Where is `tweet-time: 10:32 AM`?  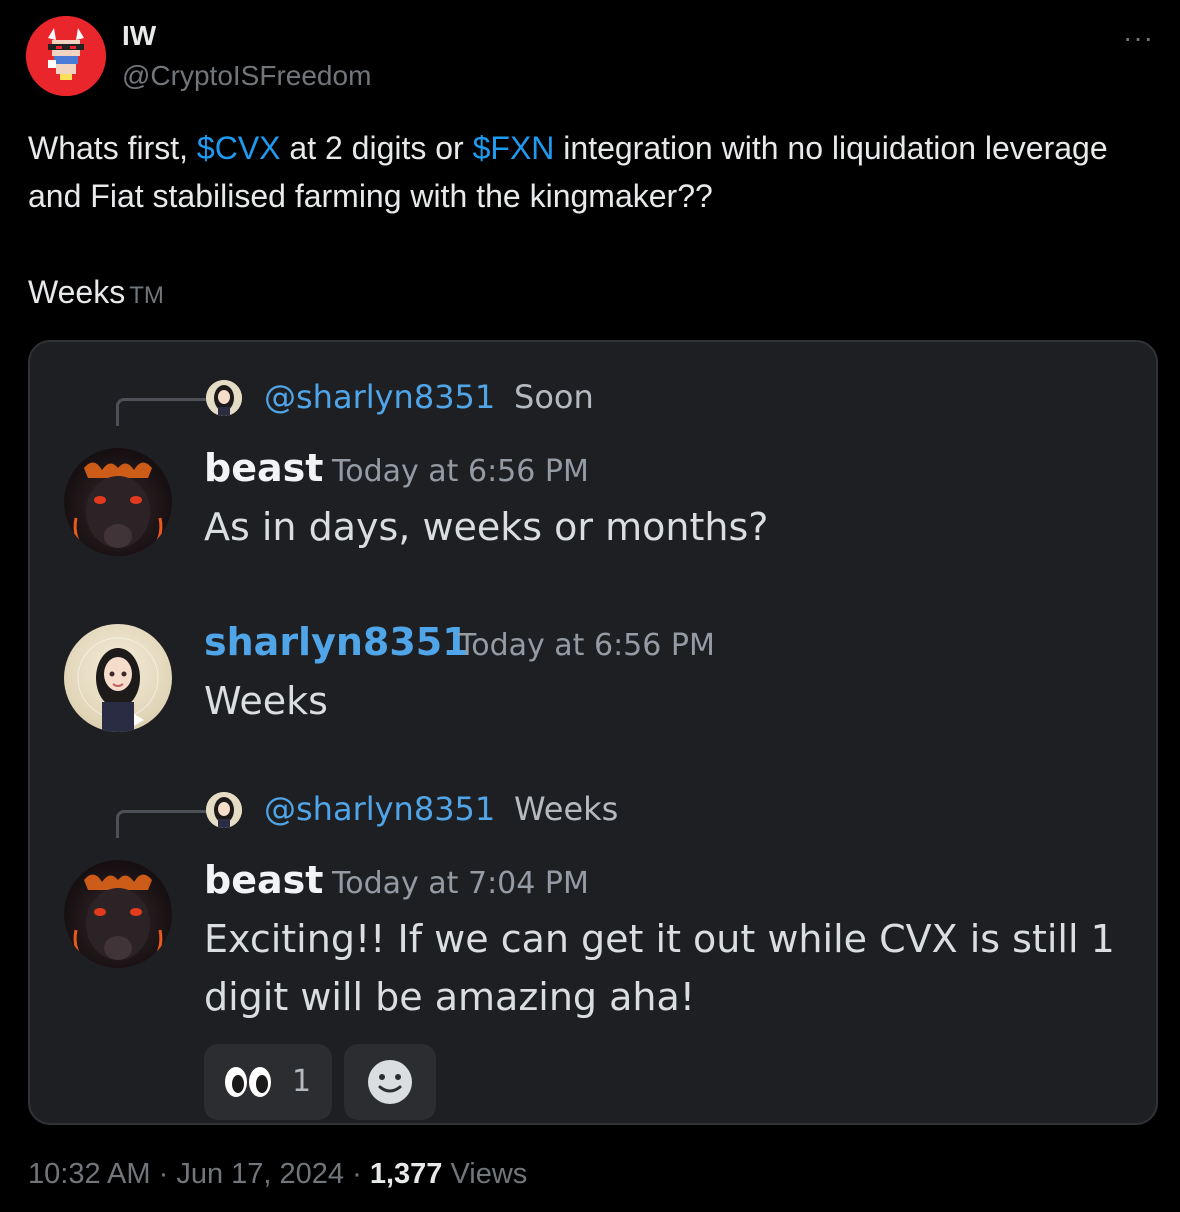 tweet-time: 10:32 AM is located at coordinates (89, 1174).